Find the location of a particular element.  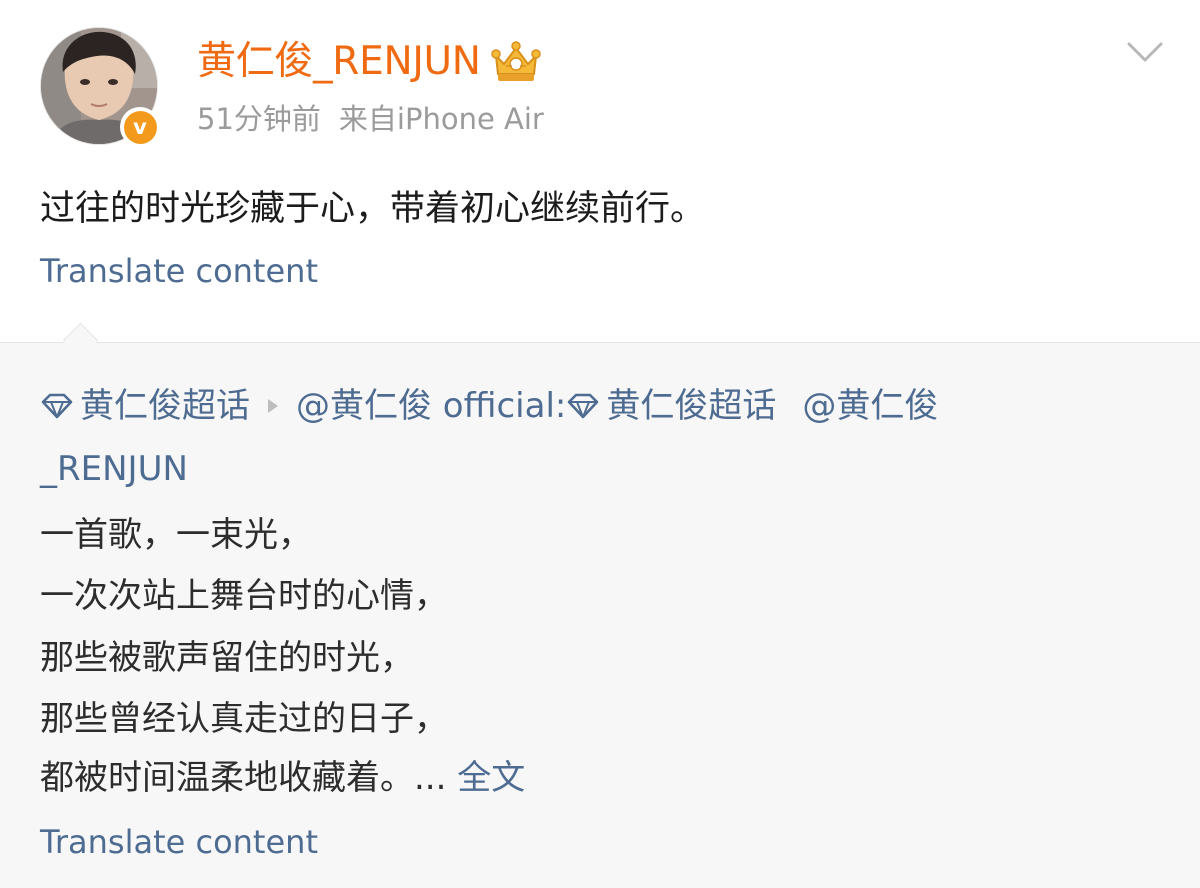

post-meta: 51分钟前 来自iPhone Air is located at coordinates (379, 119).